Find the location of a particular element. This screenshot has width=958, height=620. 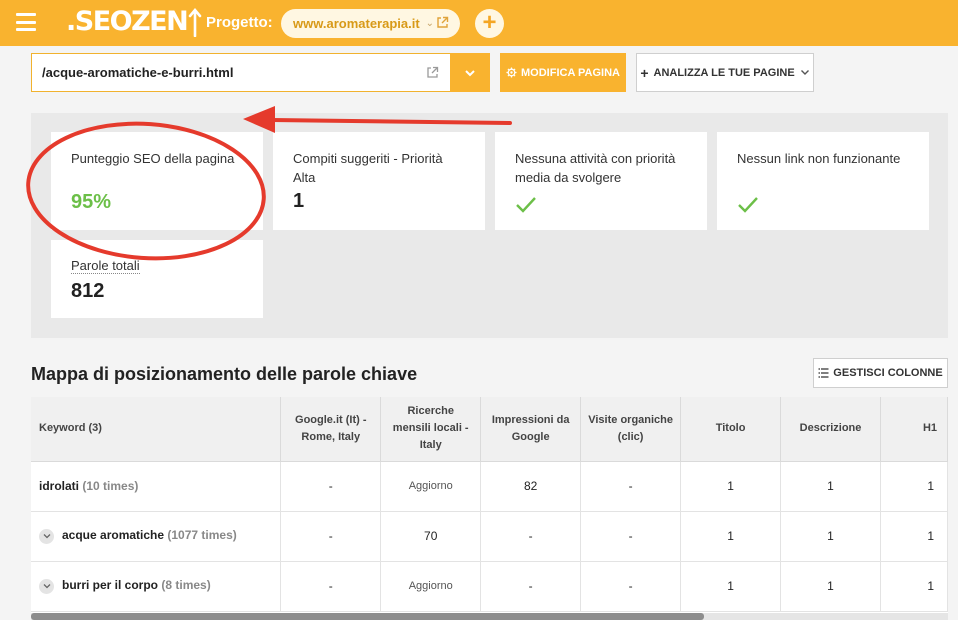

seozen-logo: .SEOZEN is located at coordinates (134, 21).